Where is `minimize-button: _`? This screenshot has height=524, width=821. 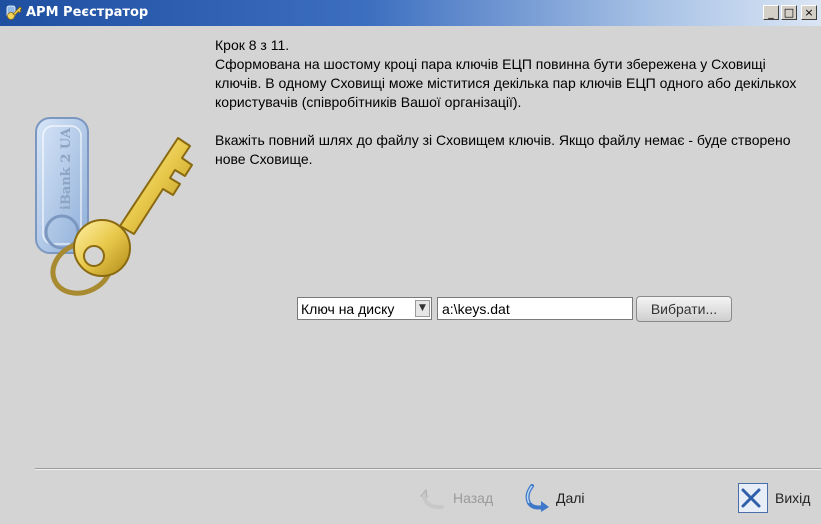 minimize-button: _ is located at coordinates (771, 12).